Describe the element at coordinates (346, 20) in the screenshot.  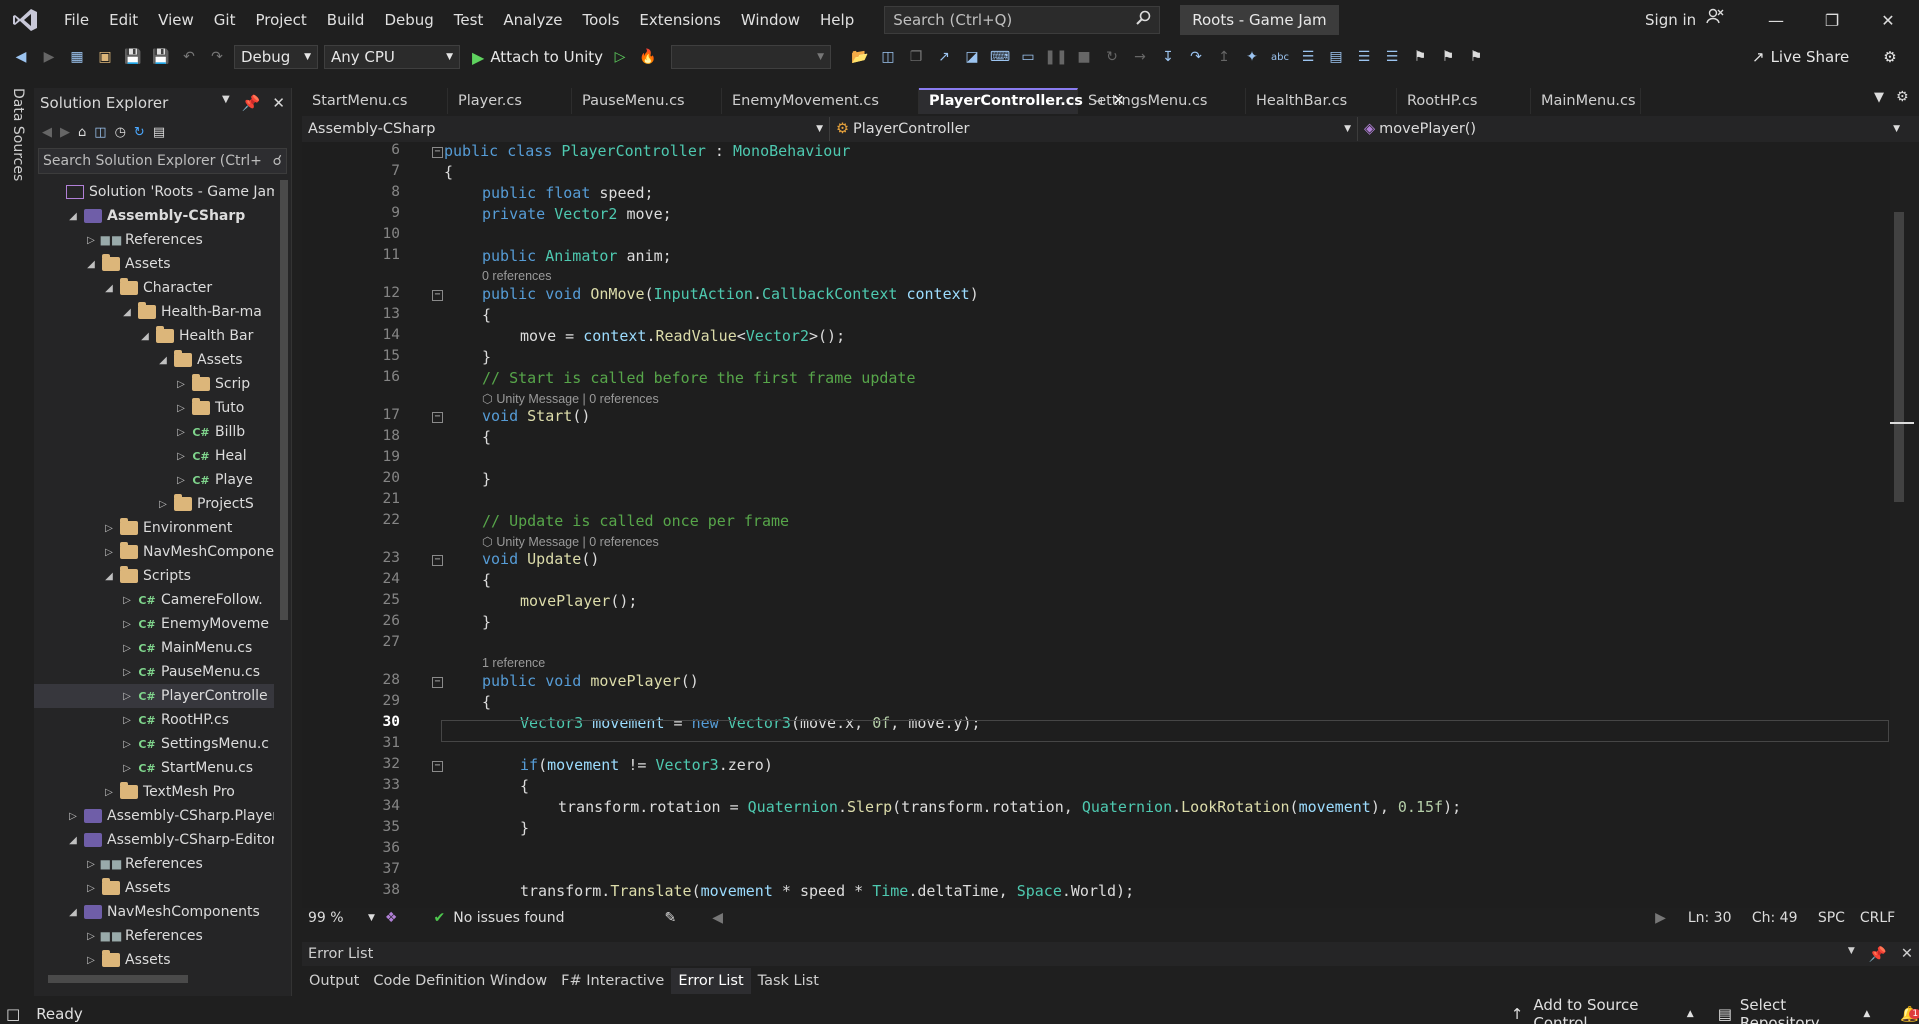
I see `menu-build: Build` at that location.